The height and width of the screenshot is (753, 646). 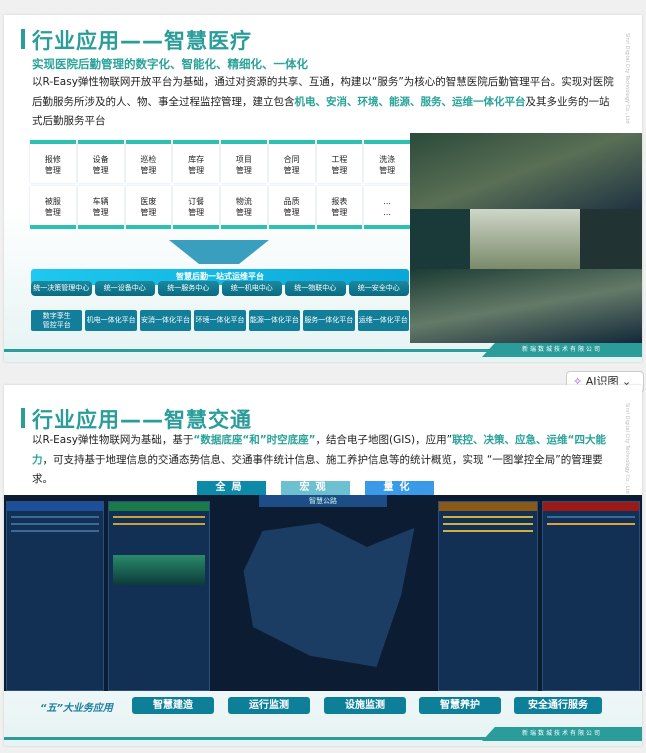 What do you see at coordinates (196, 207) in the screenshot?
I see `module-cell: 订餐 管理` at bounding box center [196, 207].